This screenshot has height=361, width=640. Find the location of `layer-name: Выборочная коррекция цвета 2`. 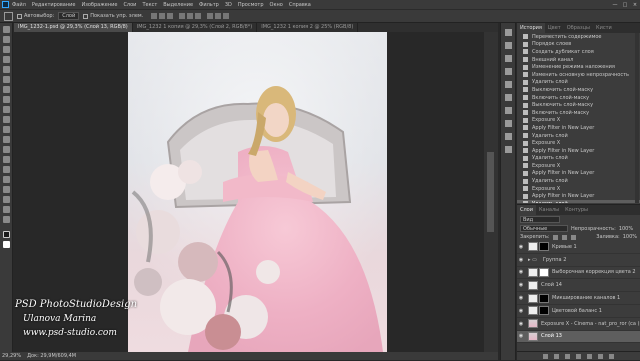

layer-name: Выборочная коррекция цвета 2 is located at coordinates (594, 272).